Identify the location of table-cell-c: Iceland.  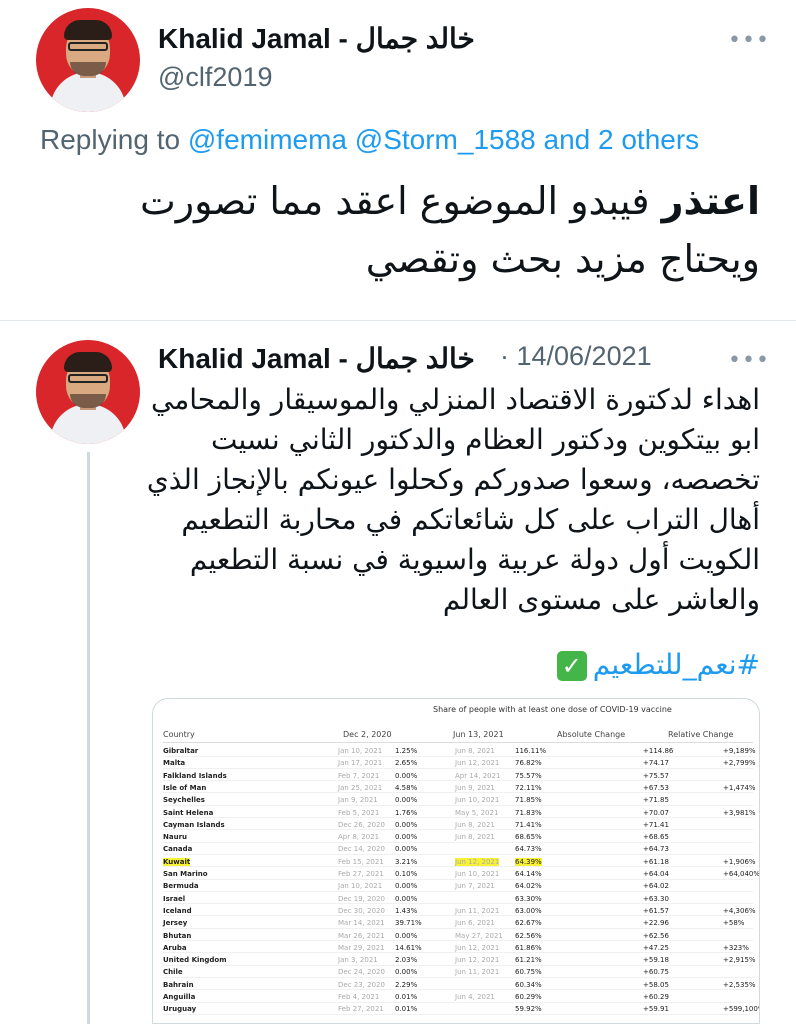
(177, 910).